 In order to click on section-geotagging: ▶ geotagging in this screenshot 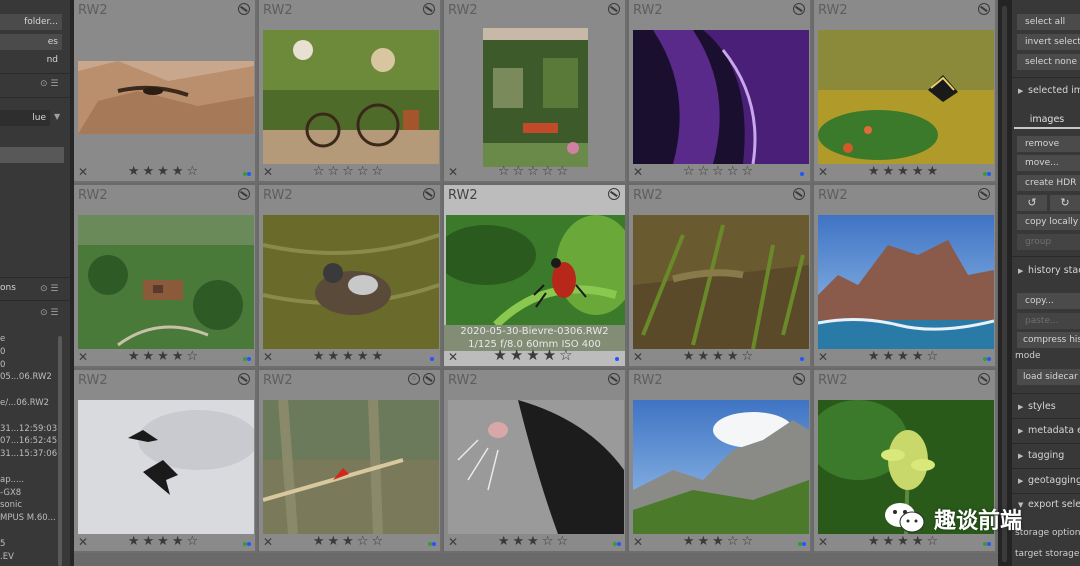, I will do `click(1046, 481)`.